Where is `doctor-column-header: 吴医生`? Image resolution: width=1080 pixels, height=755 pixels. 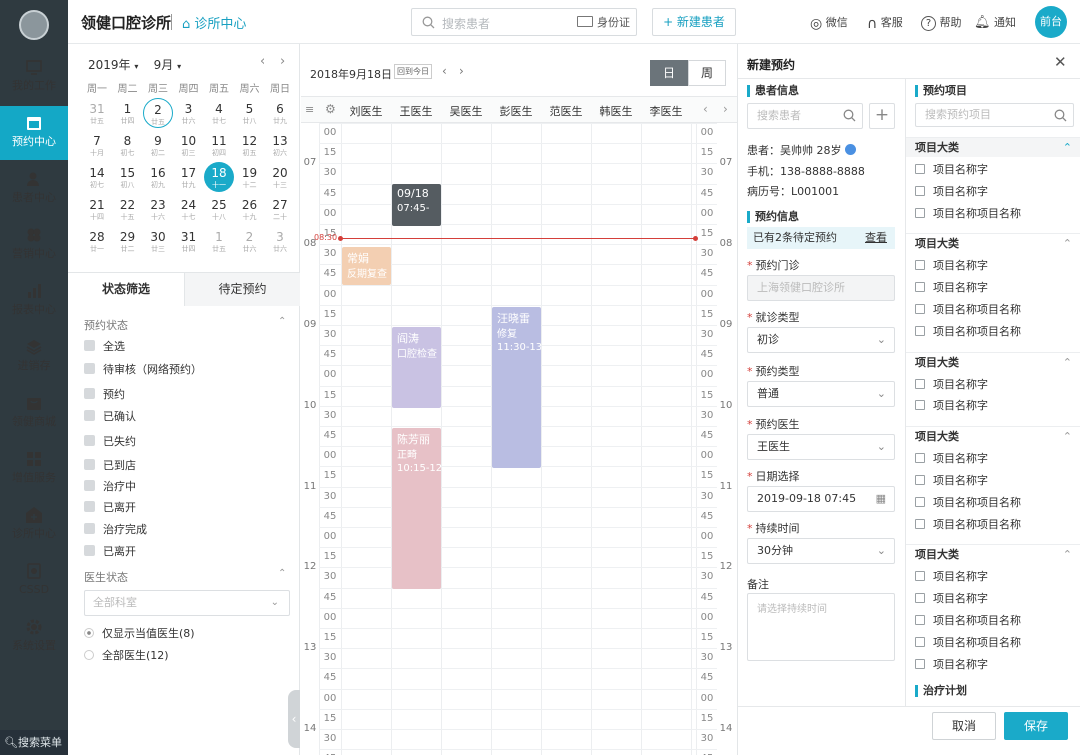 doctor-column-header: 吴医生 is located at coordinates (466, 111).